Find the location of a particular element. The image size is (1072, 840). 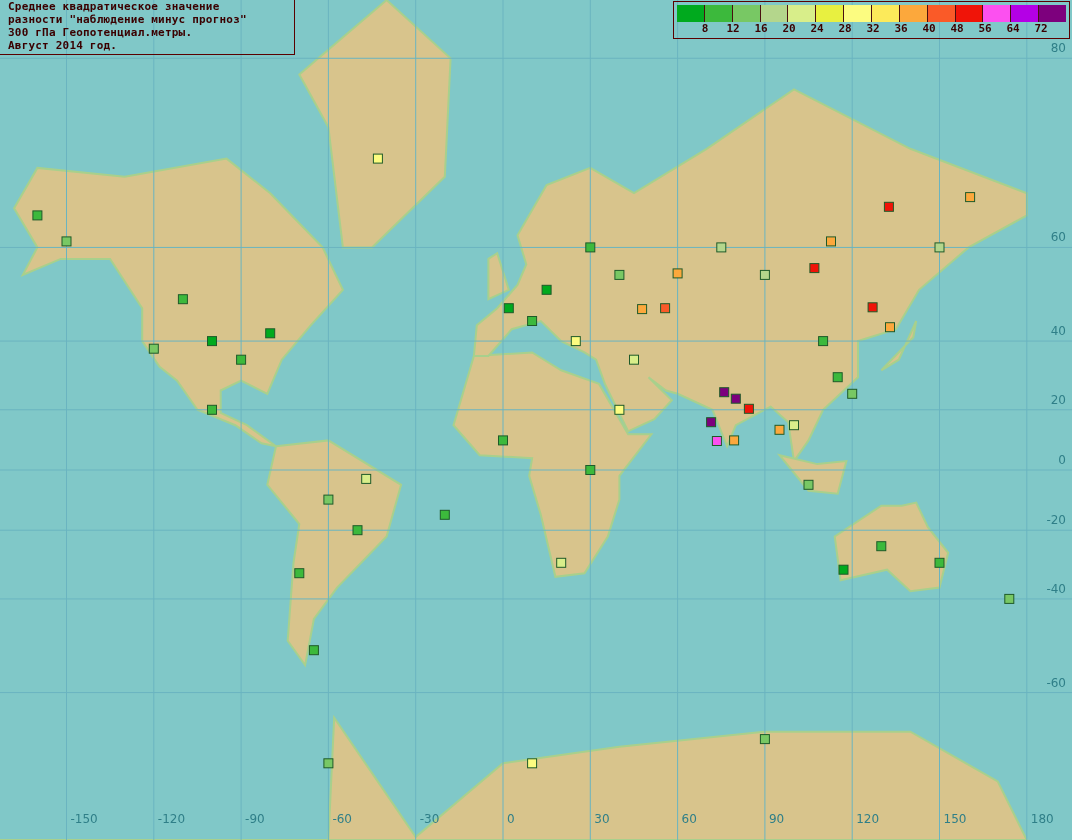

legend-label: 72 is located at coordinates (1041, 29).